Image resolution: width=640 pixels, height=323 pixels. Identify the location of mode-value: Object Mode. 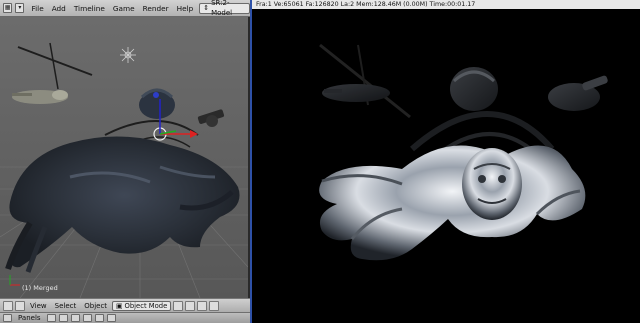
(146, 305).